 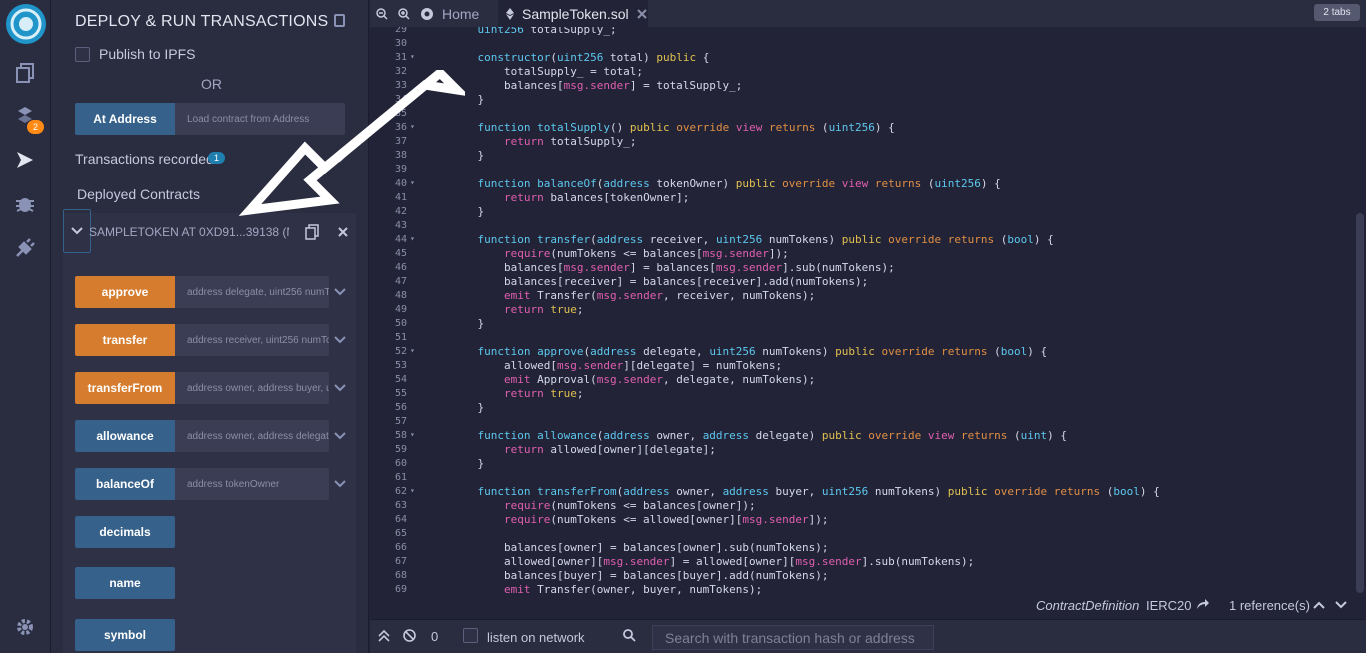 What do you see at coordinates (125, 119) in the screenshot?
I see `at-address-button: At Address` at bounding box center [125, 119].